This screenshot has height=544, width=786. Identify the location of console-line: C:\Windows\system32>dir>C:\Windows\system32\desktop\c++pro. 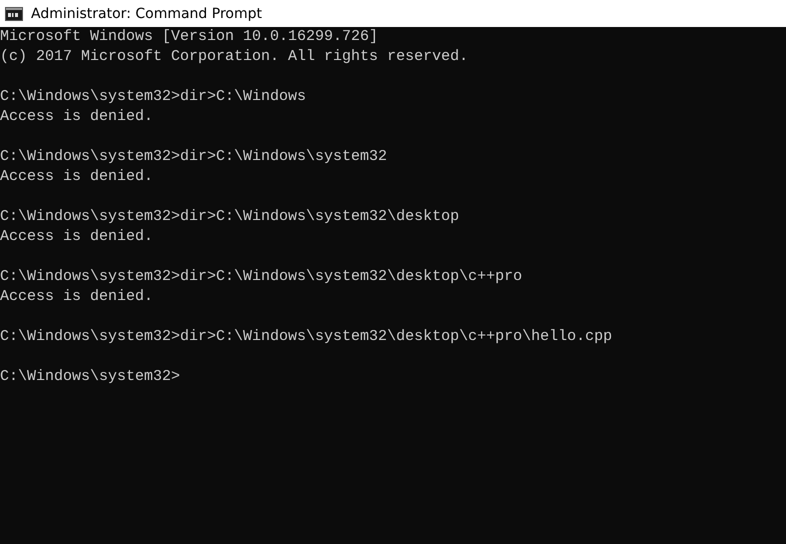
(261, 277).